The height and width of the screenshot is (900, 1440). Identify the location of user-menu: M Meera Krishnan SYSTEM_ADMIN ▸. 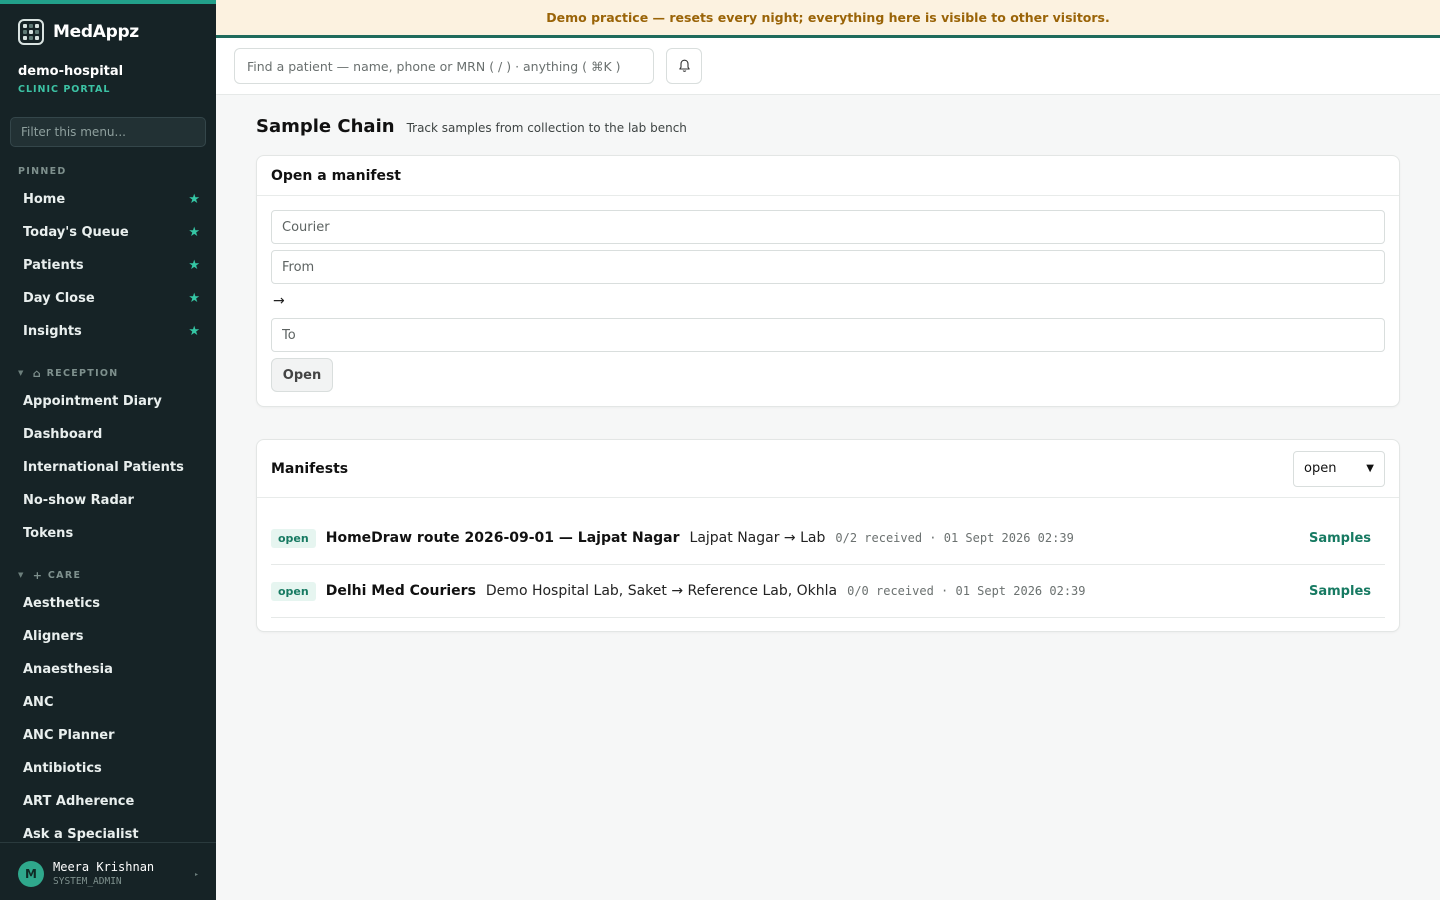
(108, 871).